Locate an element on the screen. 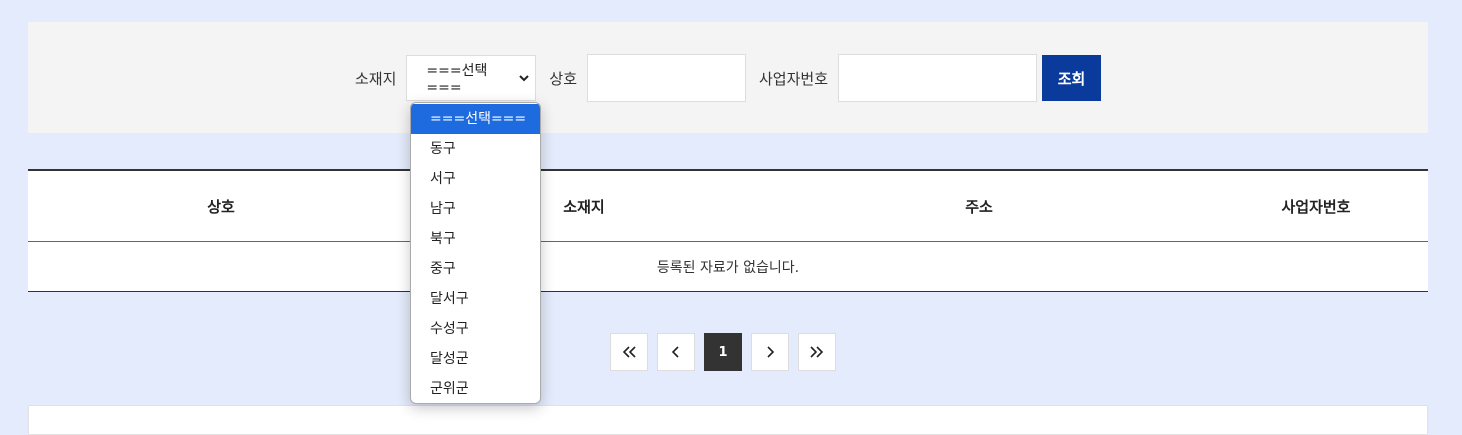 Image resolution: width=1462 pixels, height=435 pixels. dropdown-option: 수성구 is located at coordinates (475, 329).